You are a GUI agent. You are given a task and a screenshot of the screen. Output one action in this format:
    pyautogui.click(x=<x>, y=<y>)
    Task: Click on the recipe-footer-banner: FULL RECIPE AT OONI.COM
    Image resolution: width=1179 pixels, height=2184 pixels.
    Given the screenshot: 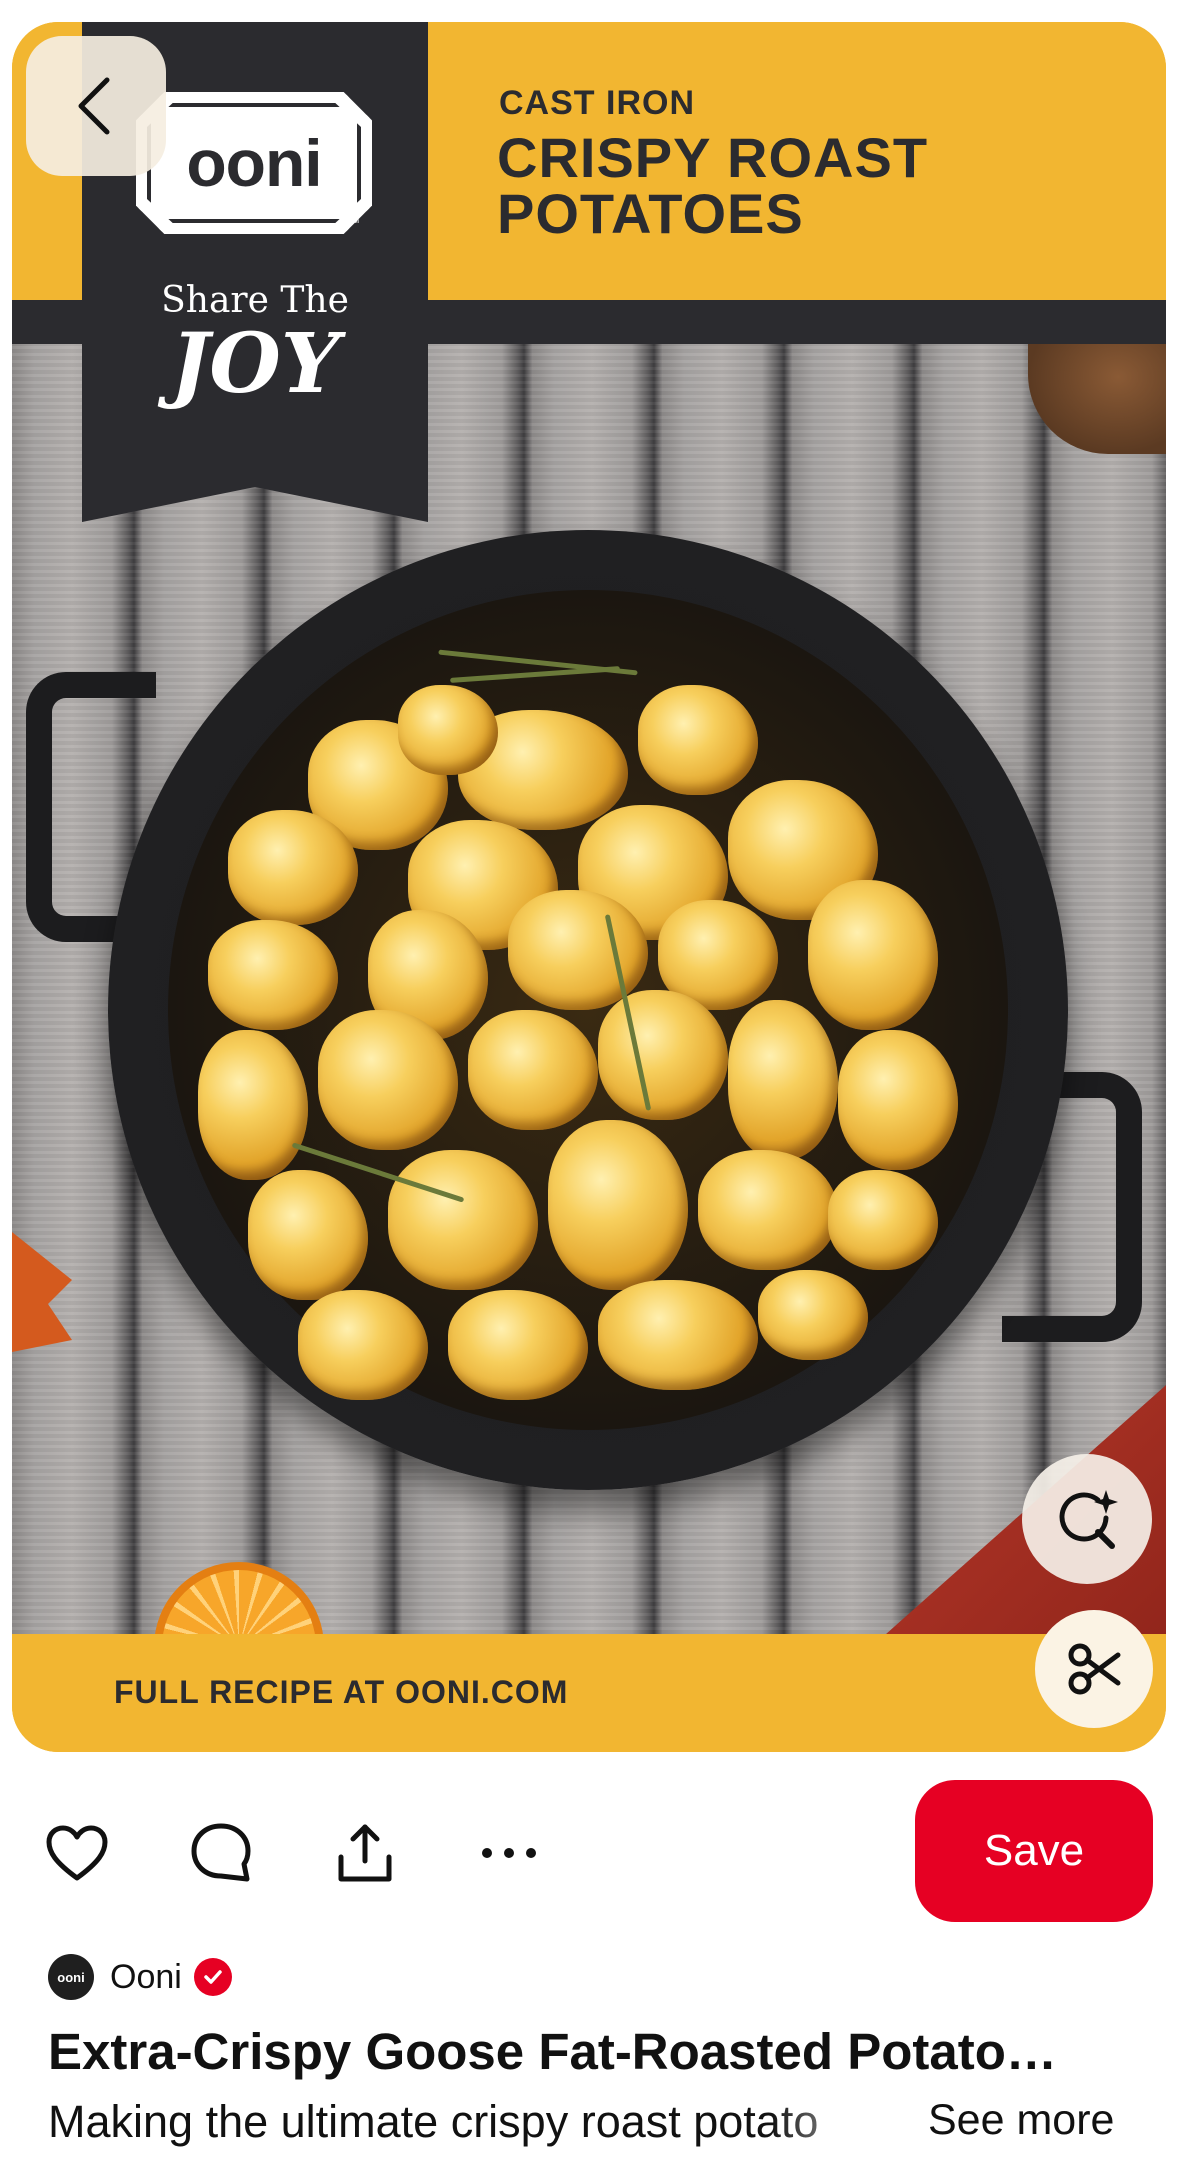 What is the action you would take?
    pyautogui.click(x=589, y=1693)
    